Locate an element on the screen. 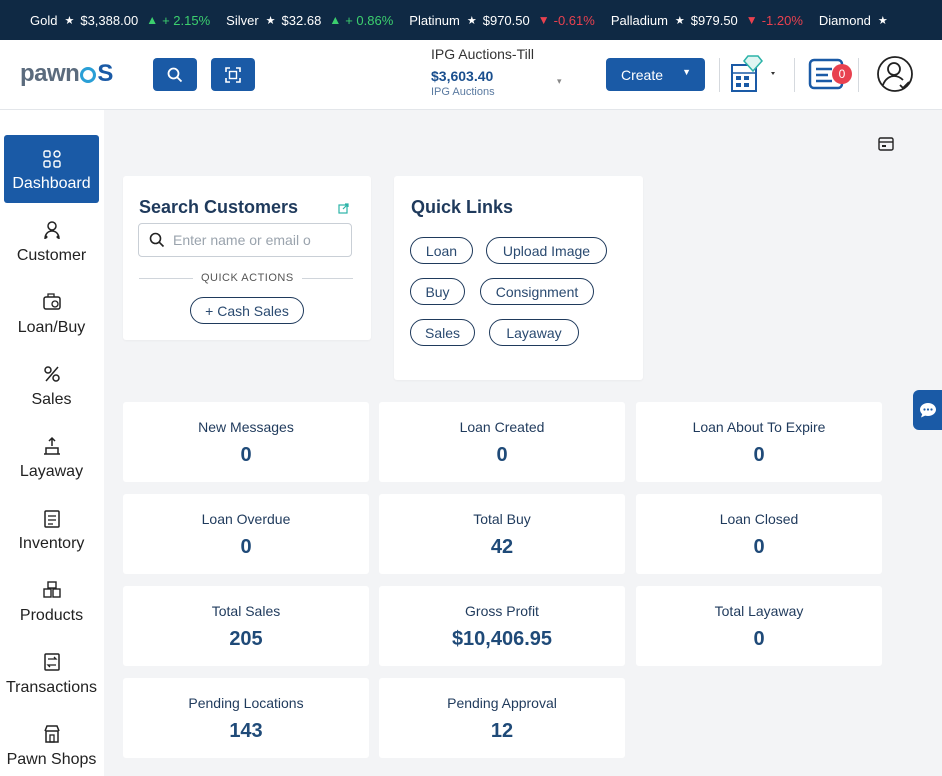  logo-suffix: S is located at coordinates (105, 73).